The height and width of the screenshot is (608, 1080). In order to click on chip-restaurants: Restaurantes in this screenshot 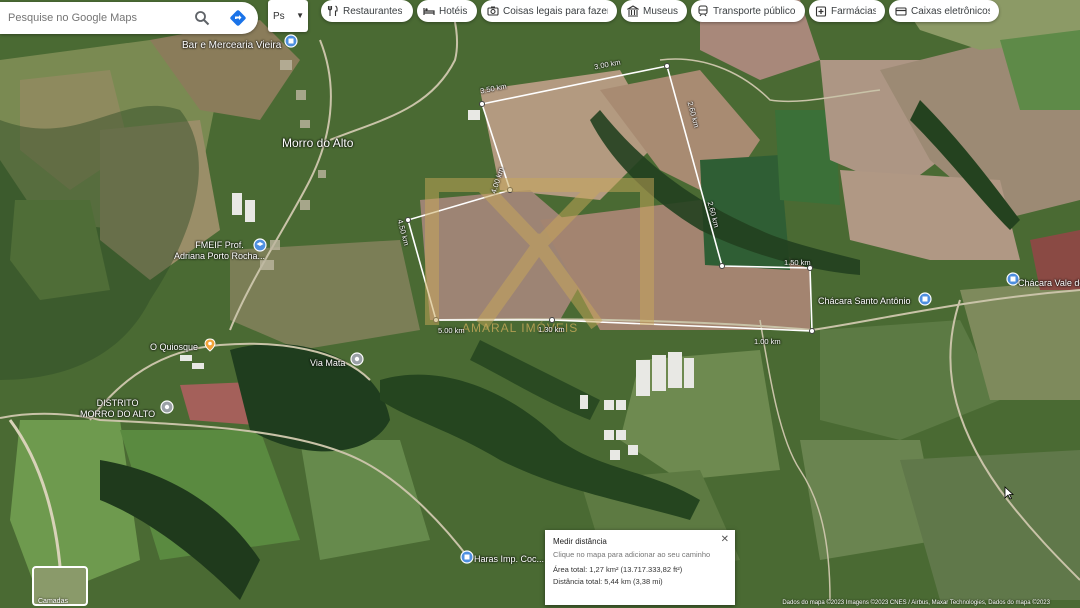, I will do `click(367, 11)`.